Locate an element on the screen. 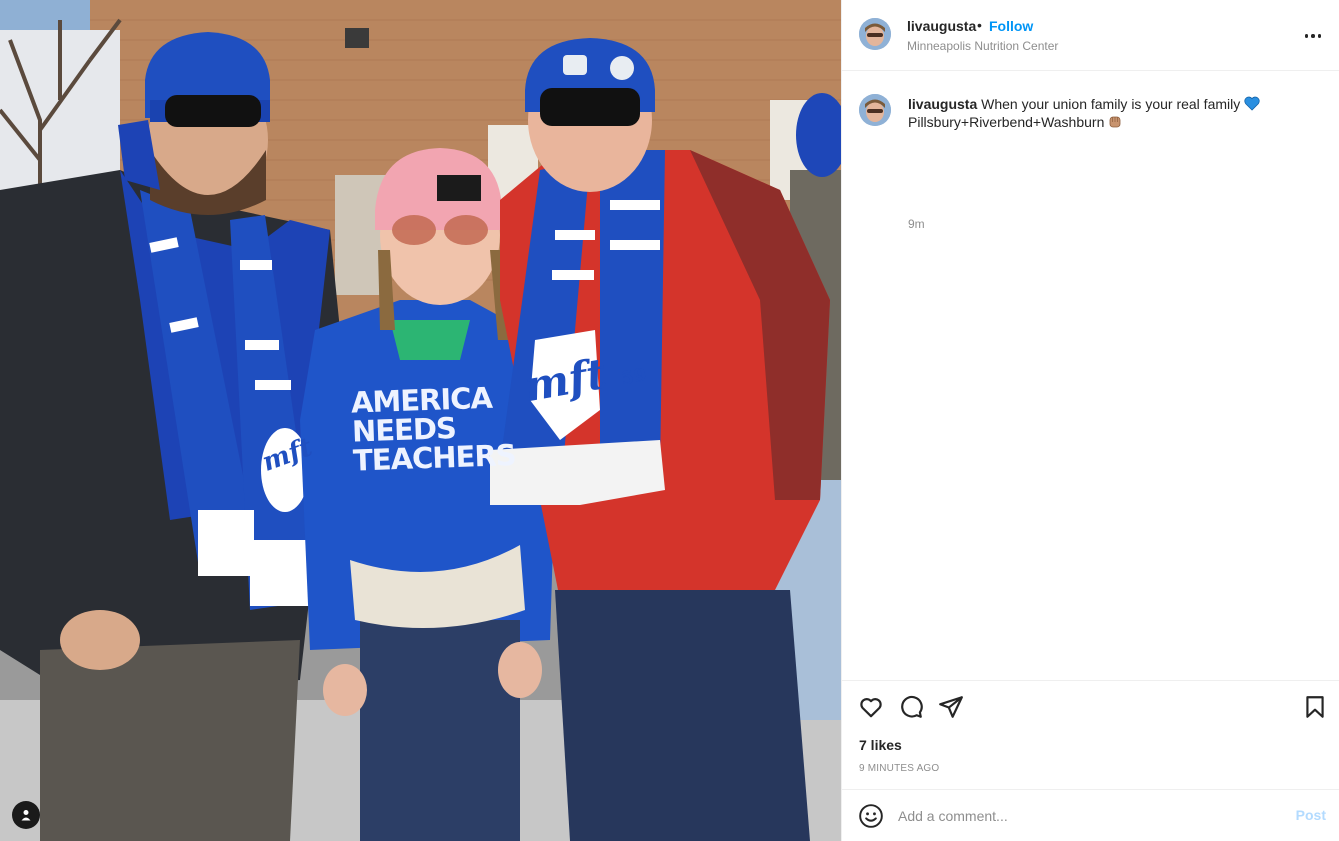  heart-icon is located at coordinates (871, 707).